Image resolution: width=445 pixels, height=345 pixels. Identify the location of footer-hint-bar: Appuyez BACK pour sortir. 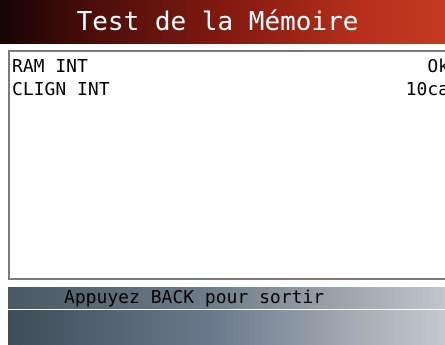
(226, 298).